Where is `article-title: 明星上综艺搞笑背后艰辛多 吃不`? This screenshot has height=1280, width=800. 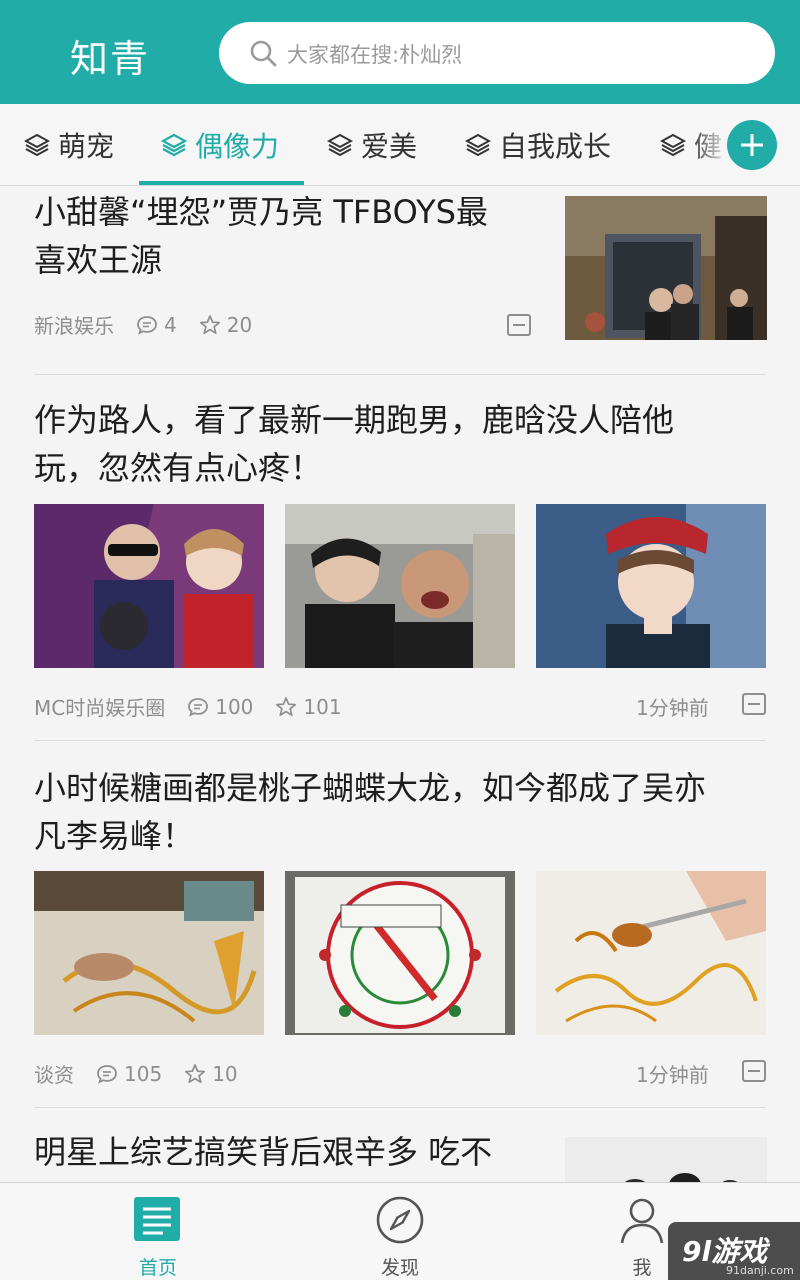
article-title: 明星上综艺搞笑背后艰辛多 吃不 is located at coordinates (263, 1152).